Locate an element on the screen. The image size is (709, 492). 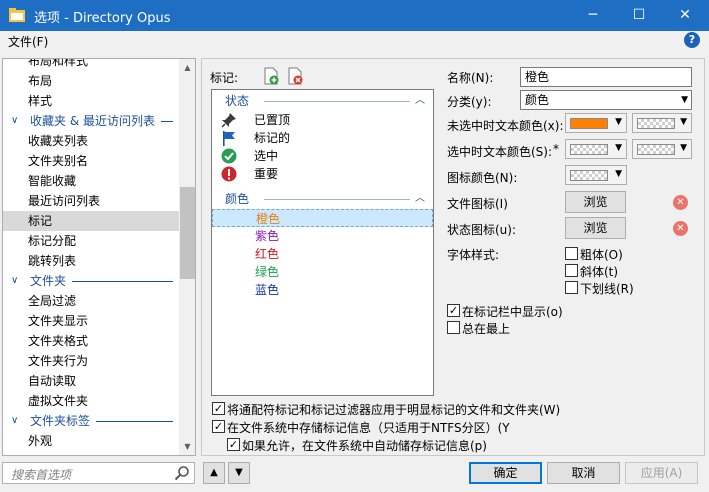
icon-color-picker: ▼ is located at coordinates (596, 175).